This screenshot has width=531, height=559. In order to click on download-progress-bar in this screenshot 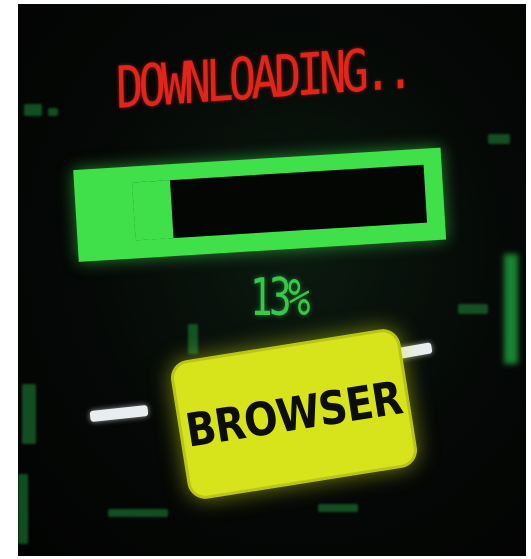, I will do `click(260, 204)`.